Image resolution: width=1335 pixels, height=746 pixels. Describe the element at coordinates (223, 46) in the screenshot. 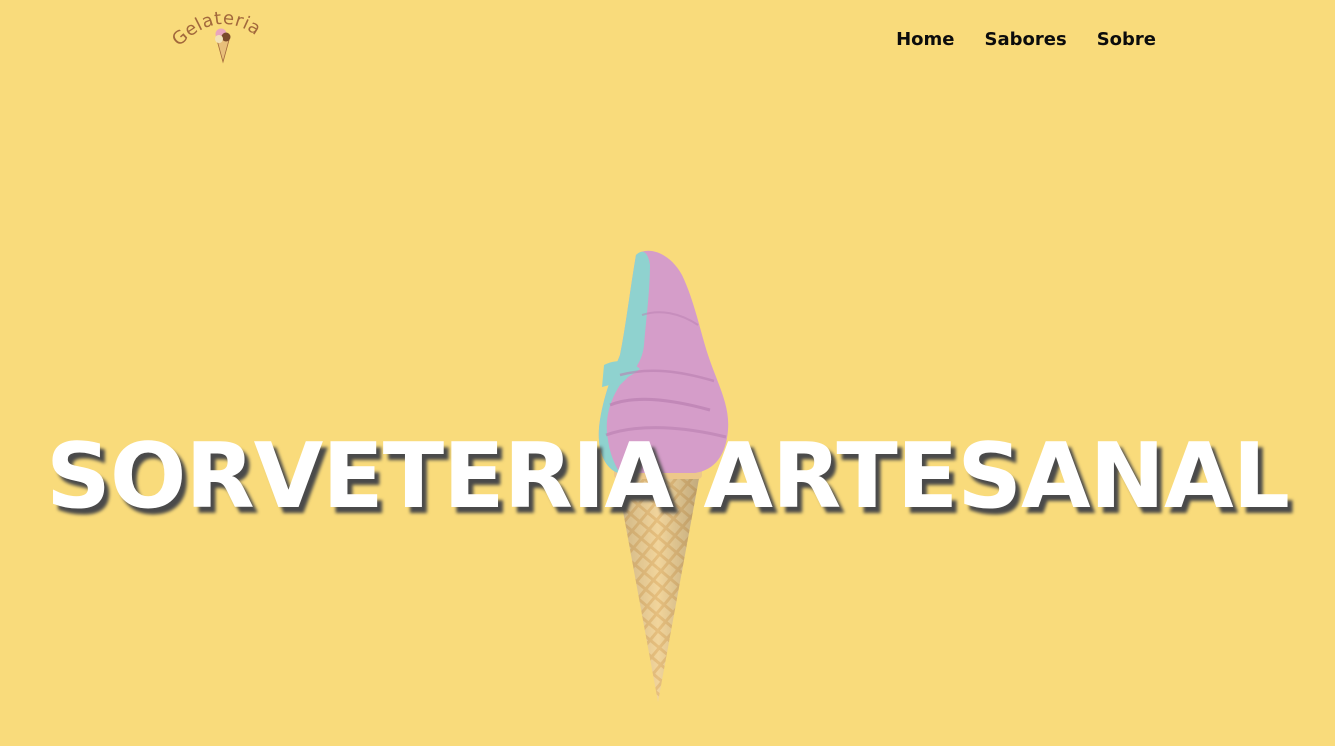

I see `logo-cone-icon` at that location.